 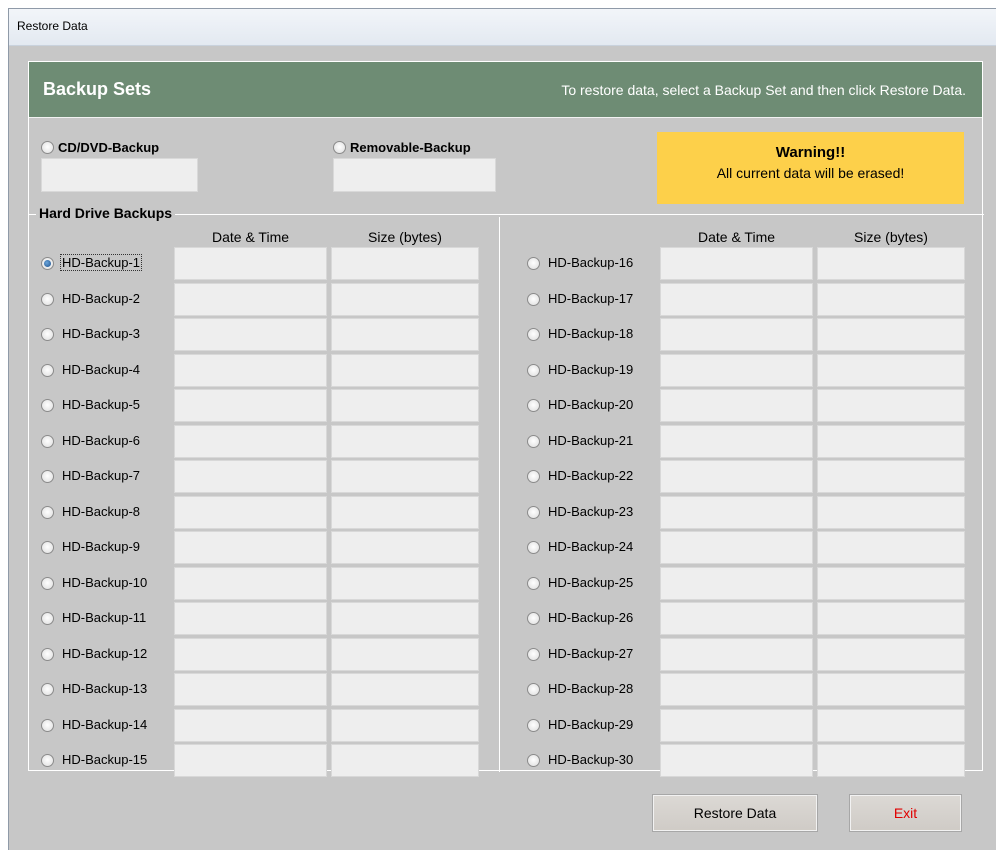 What do you see at coordinates (261, 299) in the screenshot?
I see `backup-row: HD-Backup-2` at bounding box center [261, 299].